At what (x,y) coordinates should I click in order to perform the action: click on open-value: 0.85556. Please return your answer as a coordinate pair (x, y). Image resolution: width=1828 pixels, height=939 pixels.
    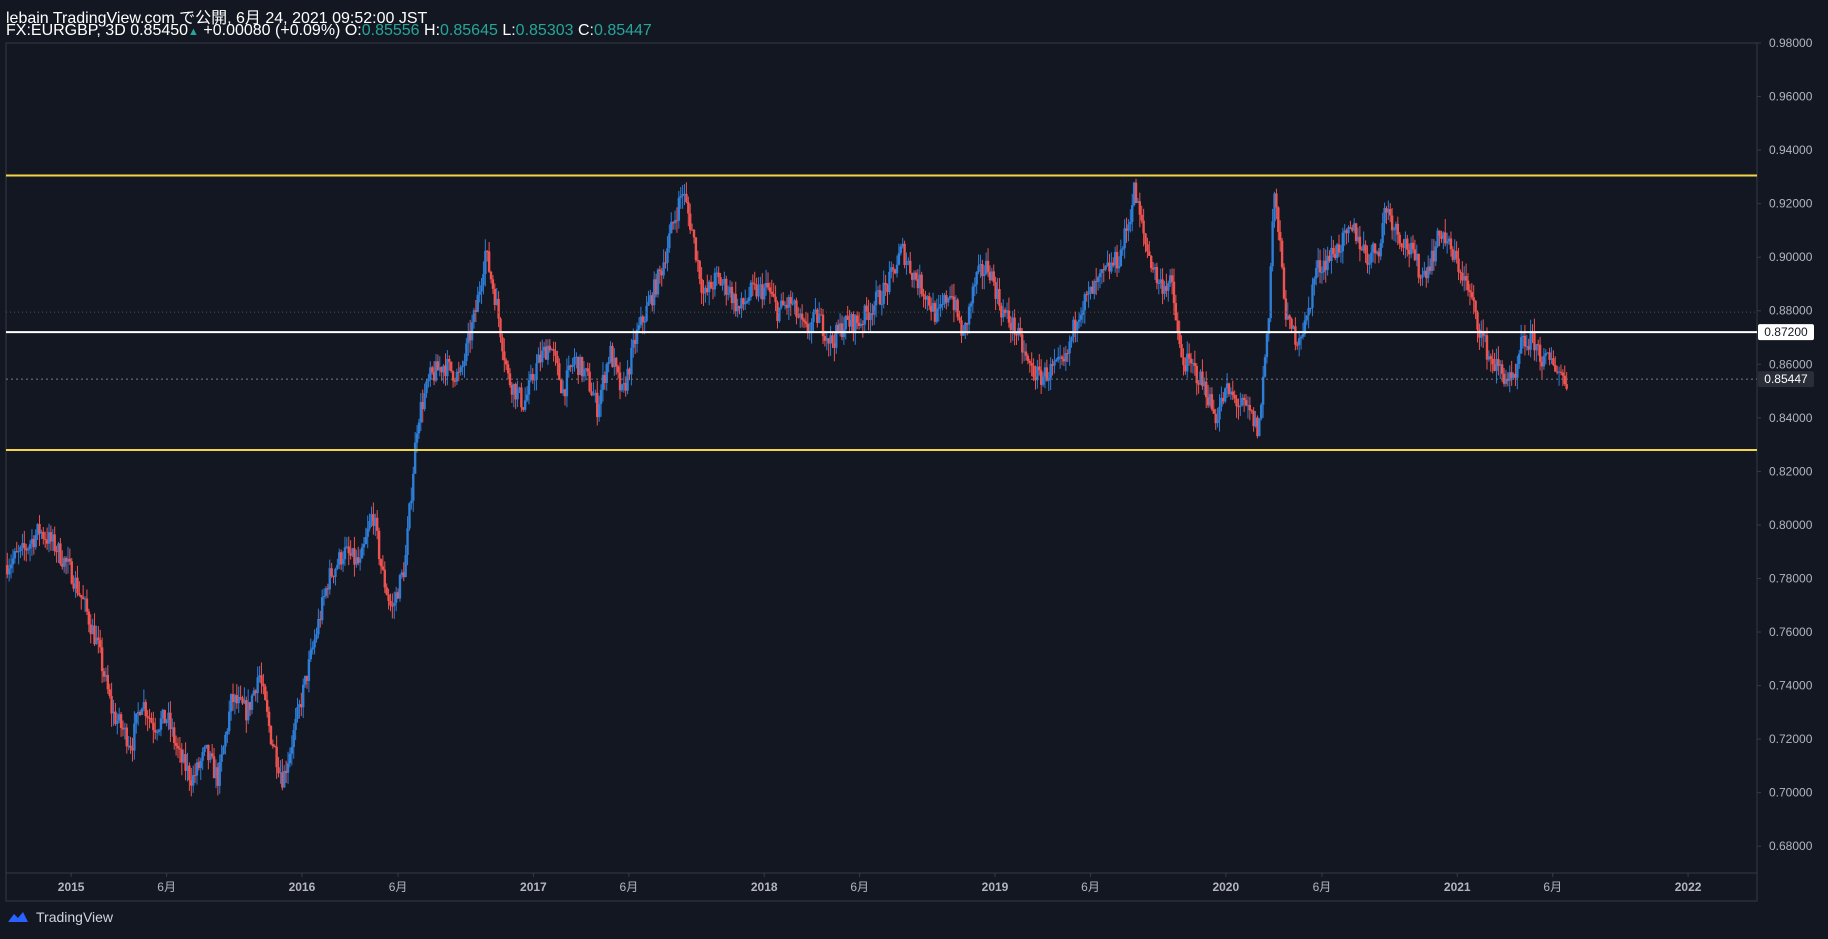
    Looking at the image, I should click on (390, 30).